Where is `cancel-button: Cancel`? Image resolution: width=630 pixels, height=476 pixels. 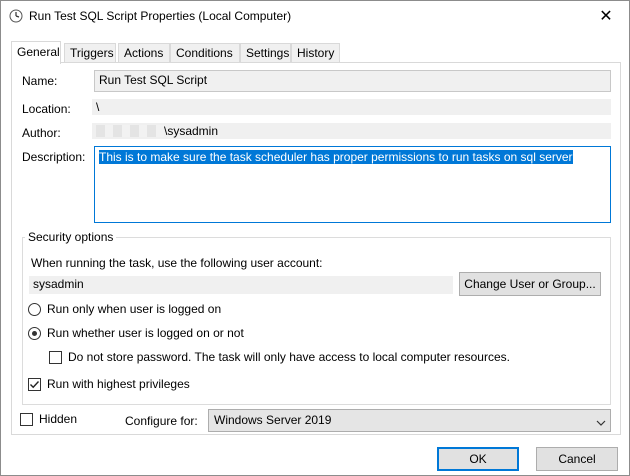 cancel-button: Cancel is located at coordinates (577, 459).